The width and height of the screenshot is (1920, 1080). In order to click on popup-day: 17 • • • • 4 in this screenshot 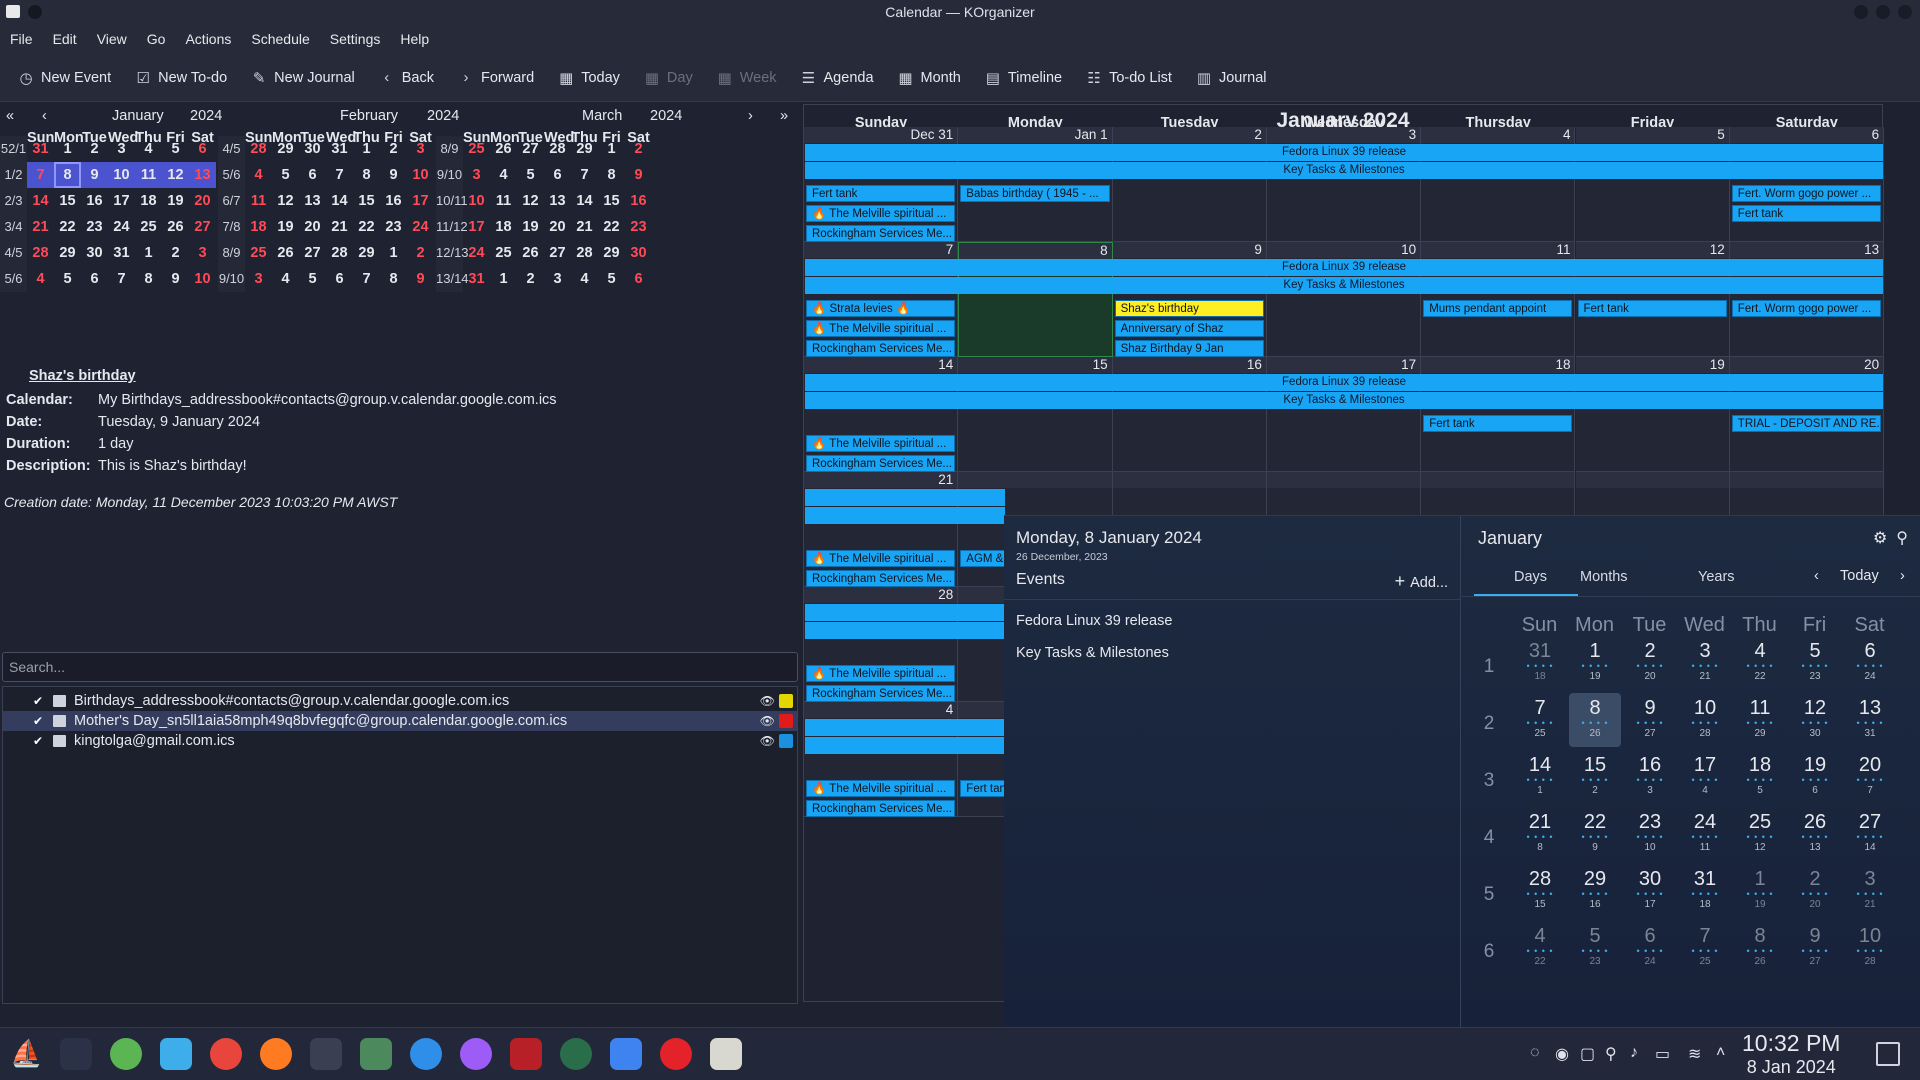, I will do `click(1705, 777)`.